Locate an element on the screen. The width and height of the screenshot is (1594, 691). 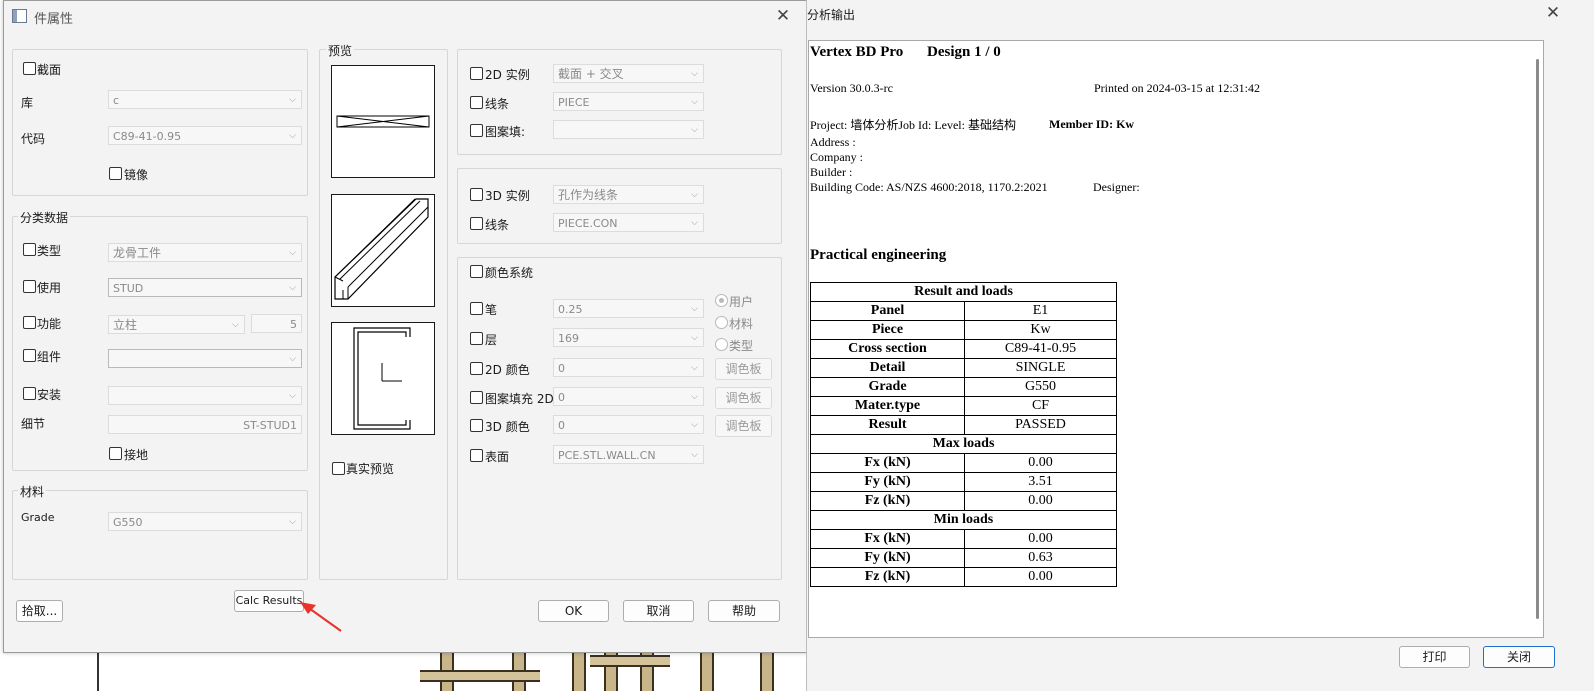
install-select: ⌵ is located at coordinates (205, 395).